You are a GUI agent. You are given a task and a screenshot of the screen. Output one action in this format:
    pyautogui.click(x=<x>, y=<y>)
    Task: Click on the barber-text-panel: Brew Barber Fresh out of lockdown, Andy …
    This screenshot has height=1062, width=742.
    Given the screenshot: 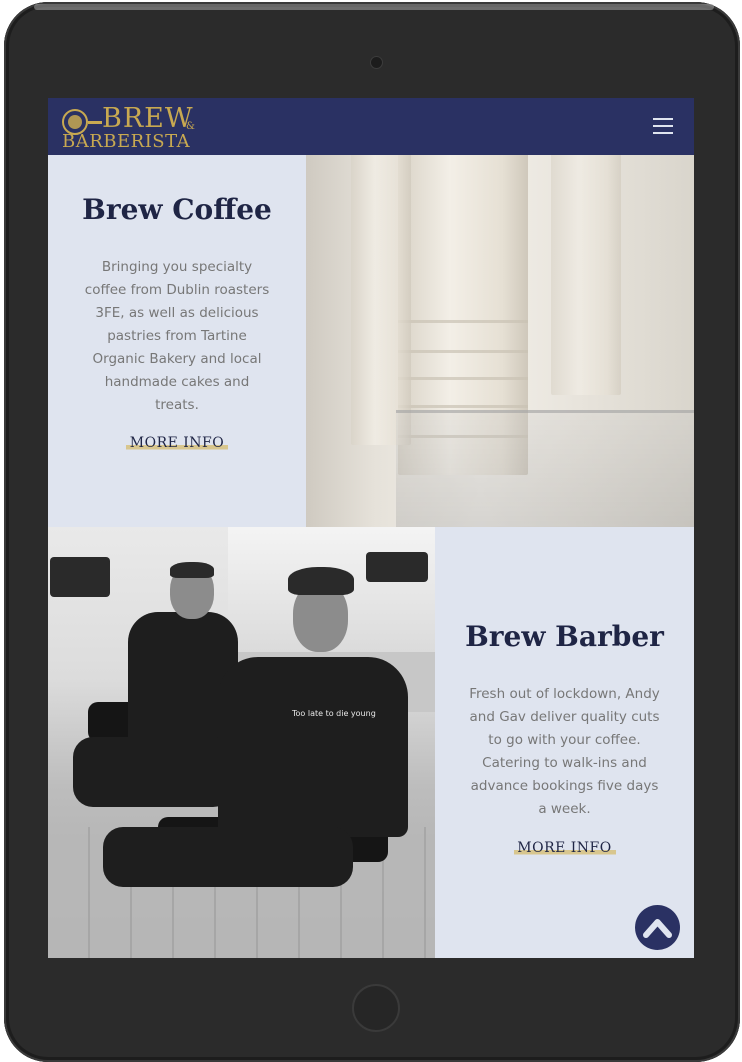 What is the action you would take?
    pyautogui.click(x=564, y=742)
    